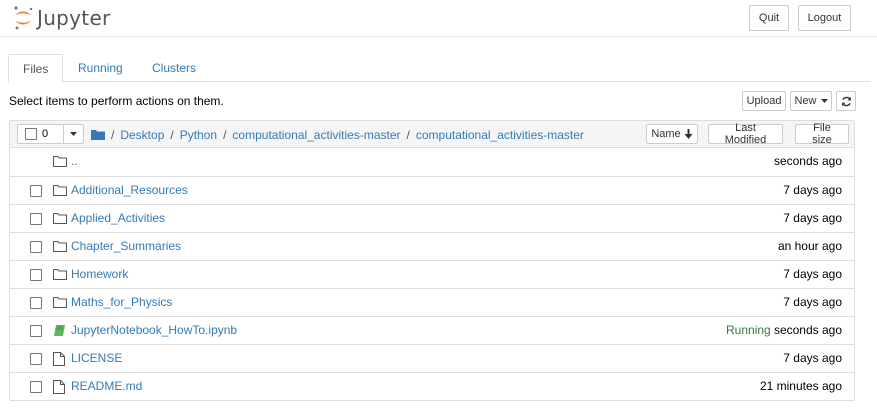  What do you see at coordinates (432, 386) in the screenshot?
I see `list-item: README.md 21 minutes ago` at bounding box center [432, 386].